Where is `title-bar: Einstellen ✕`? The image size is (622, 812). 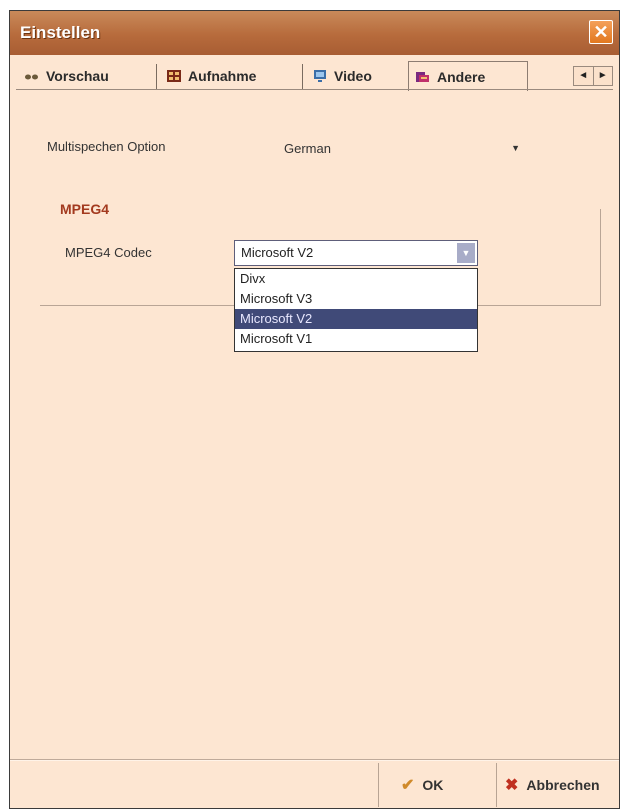
title-bar: Einstellen ✕ is located at coordinates (314, 33).